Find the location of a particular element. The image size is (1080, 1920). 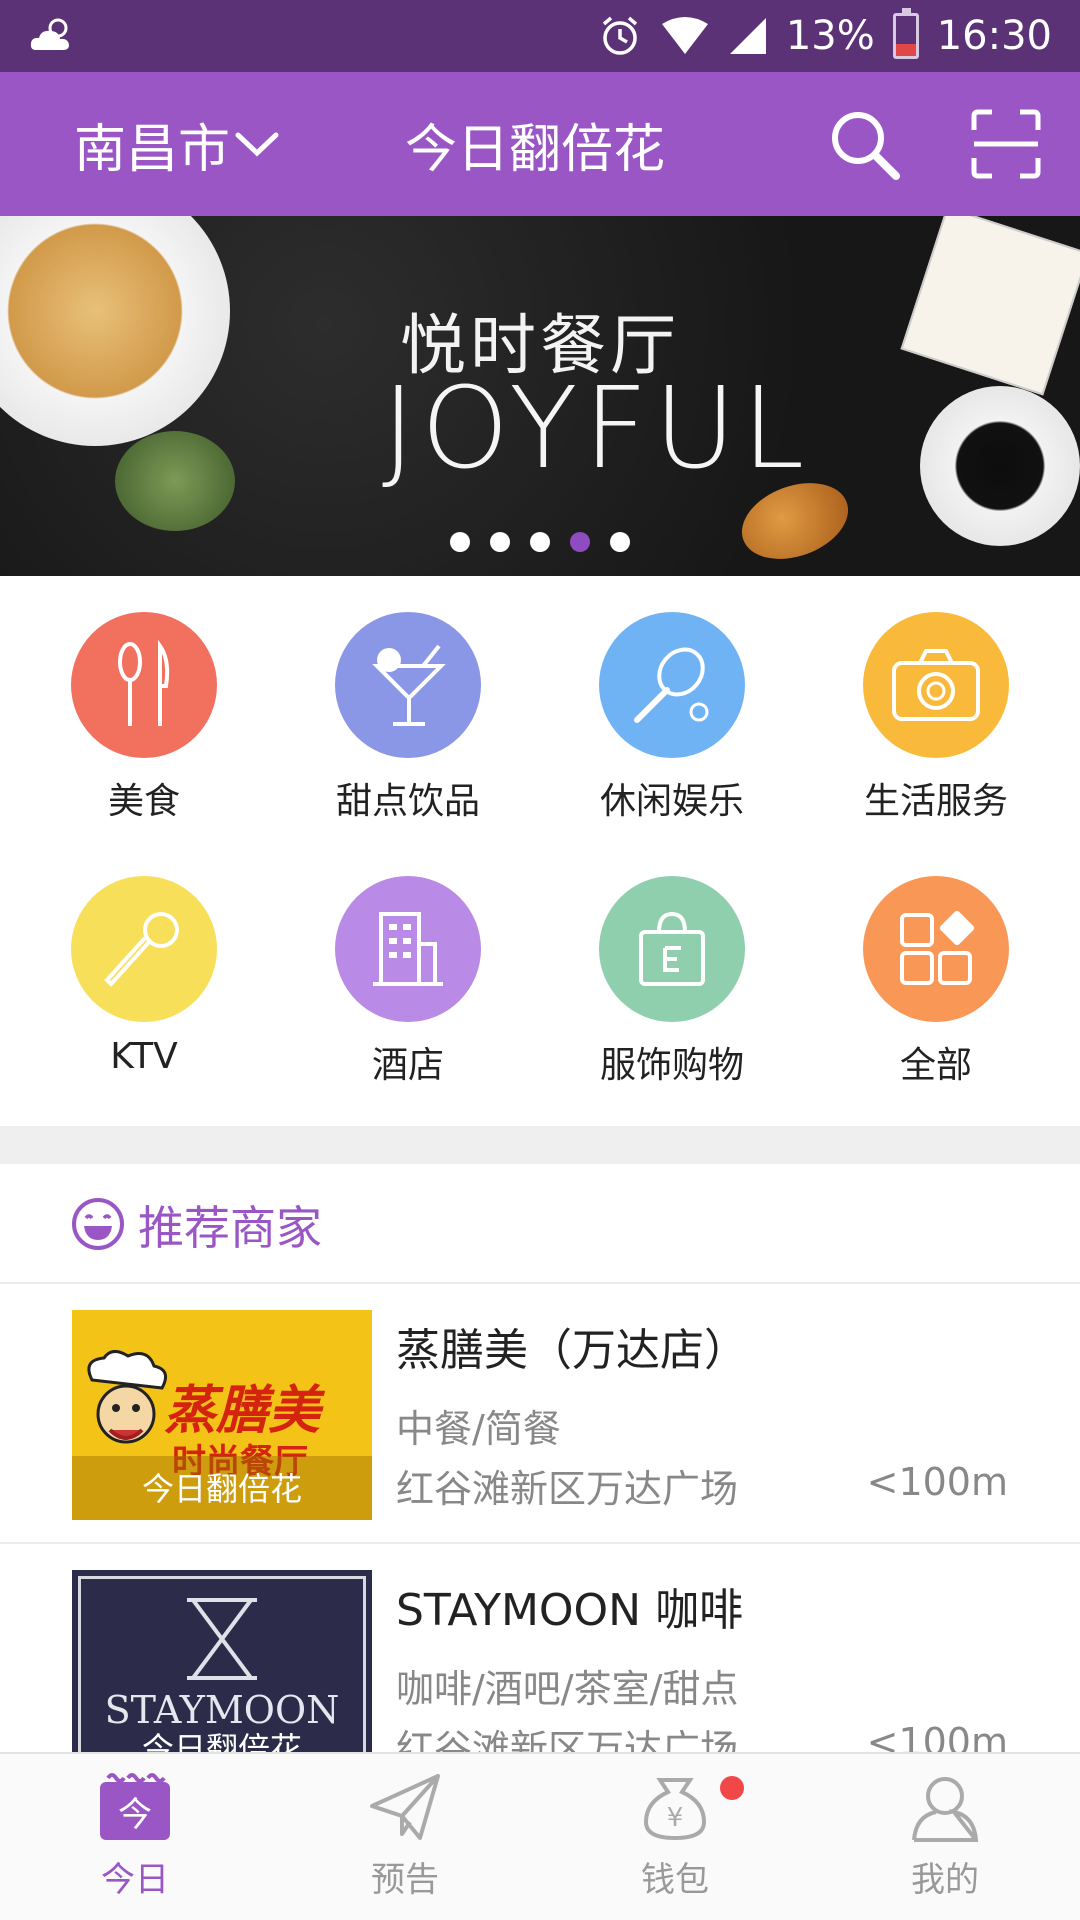

category-label: 服饰购物 is located at coordinates (671, 1065).